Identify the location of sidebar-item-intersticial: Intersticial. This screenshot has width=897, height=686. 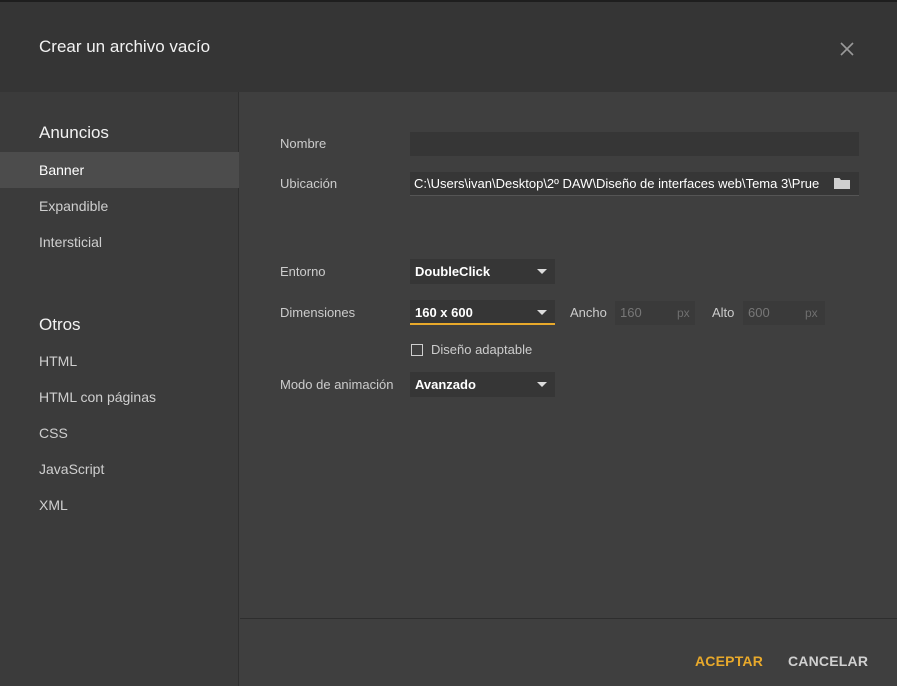
(119, 242).